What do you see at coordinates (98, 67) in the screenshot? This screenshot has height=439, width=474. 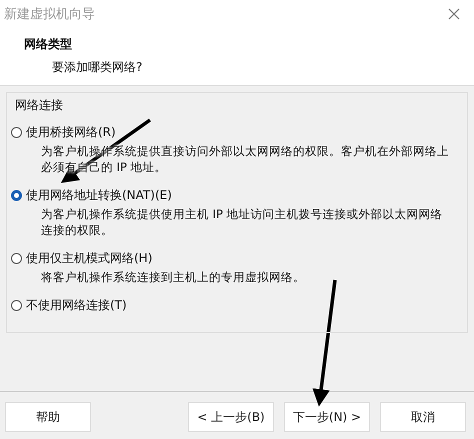 I see `page-subtitle: 要添加哪类网络?` at bounding box center [98, 67].